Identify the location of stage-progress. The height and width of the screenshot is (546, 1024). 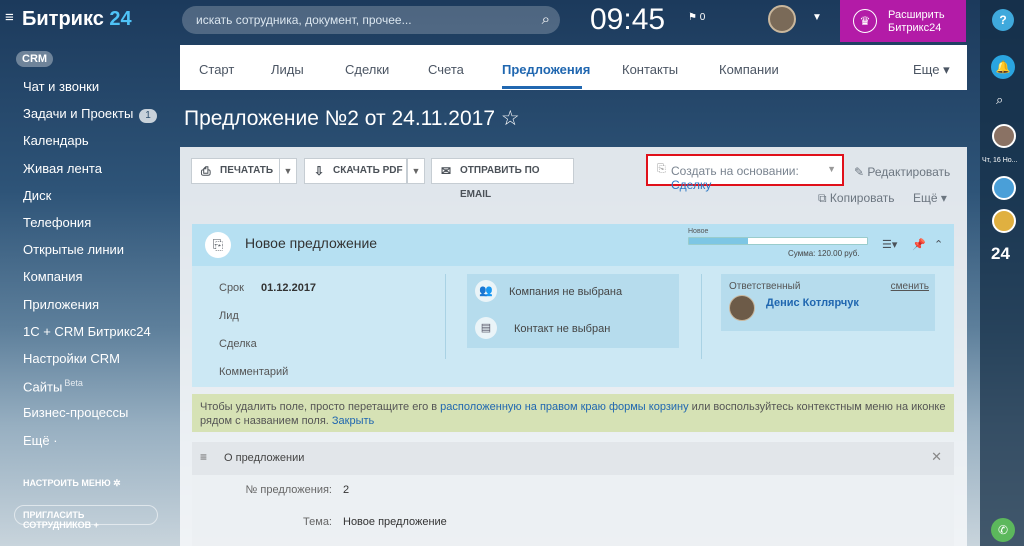
(778, 241).